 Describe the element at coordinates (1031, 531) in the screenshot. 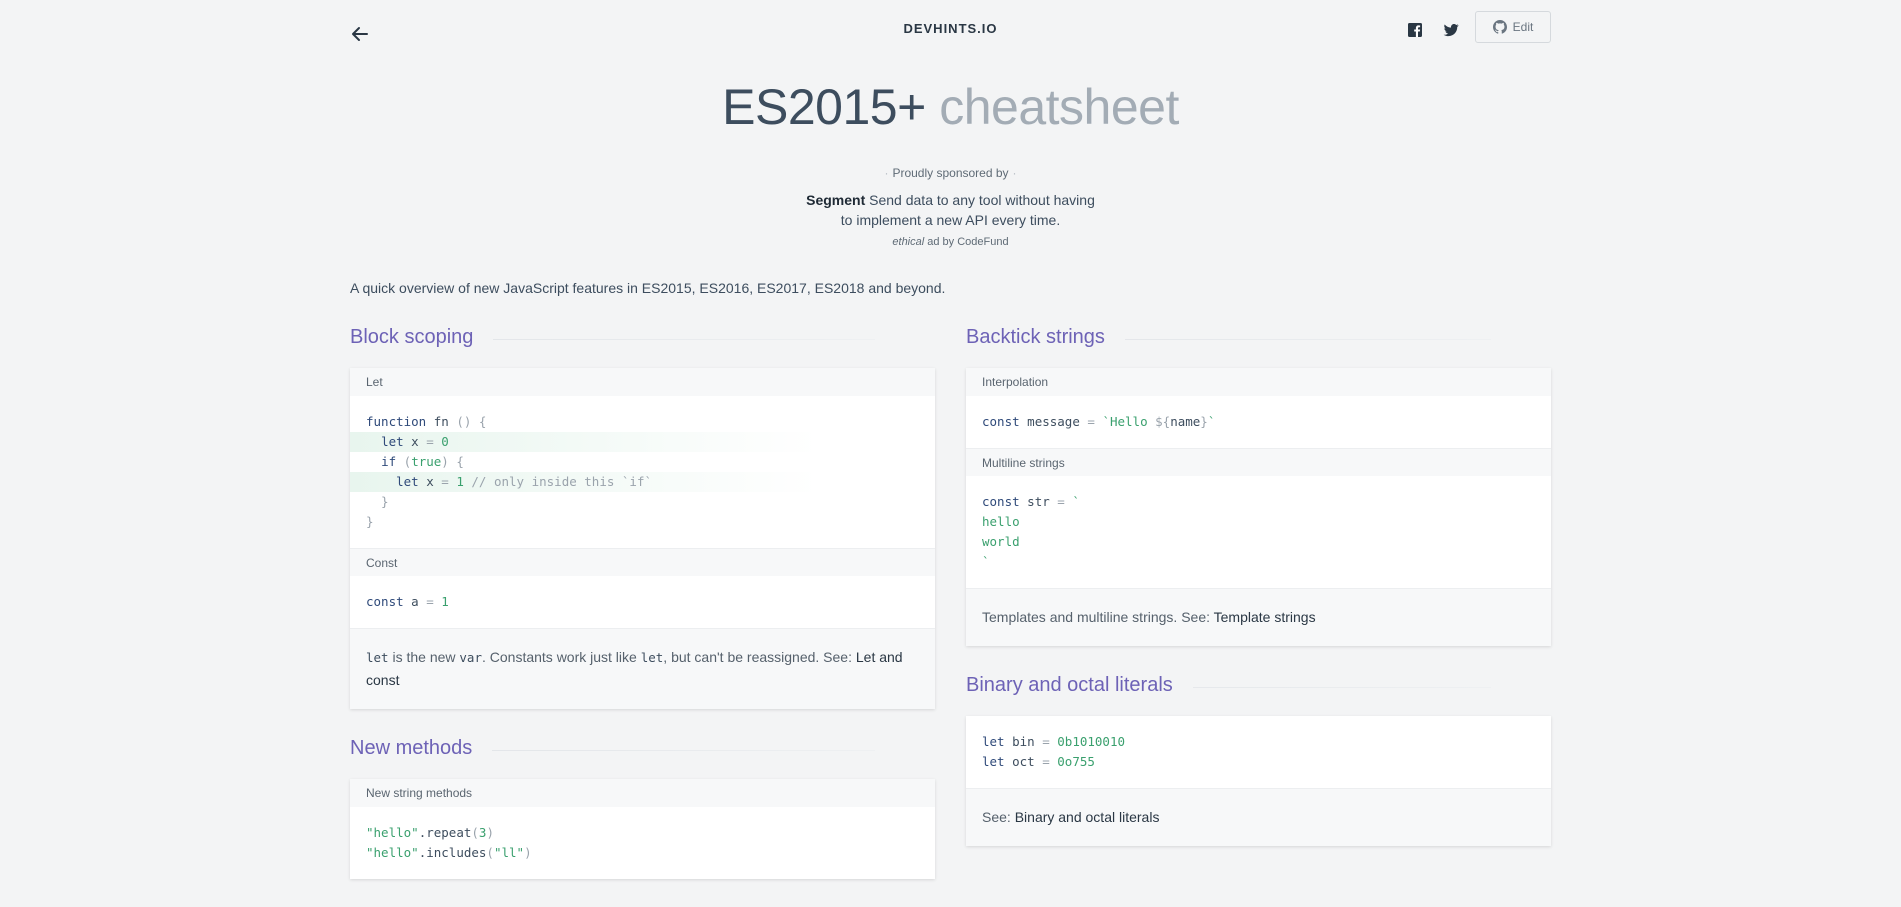

I see `code-block-multiline: const str = ` hello world `` at that location.